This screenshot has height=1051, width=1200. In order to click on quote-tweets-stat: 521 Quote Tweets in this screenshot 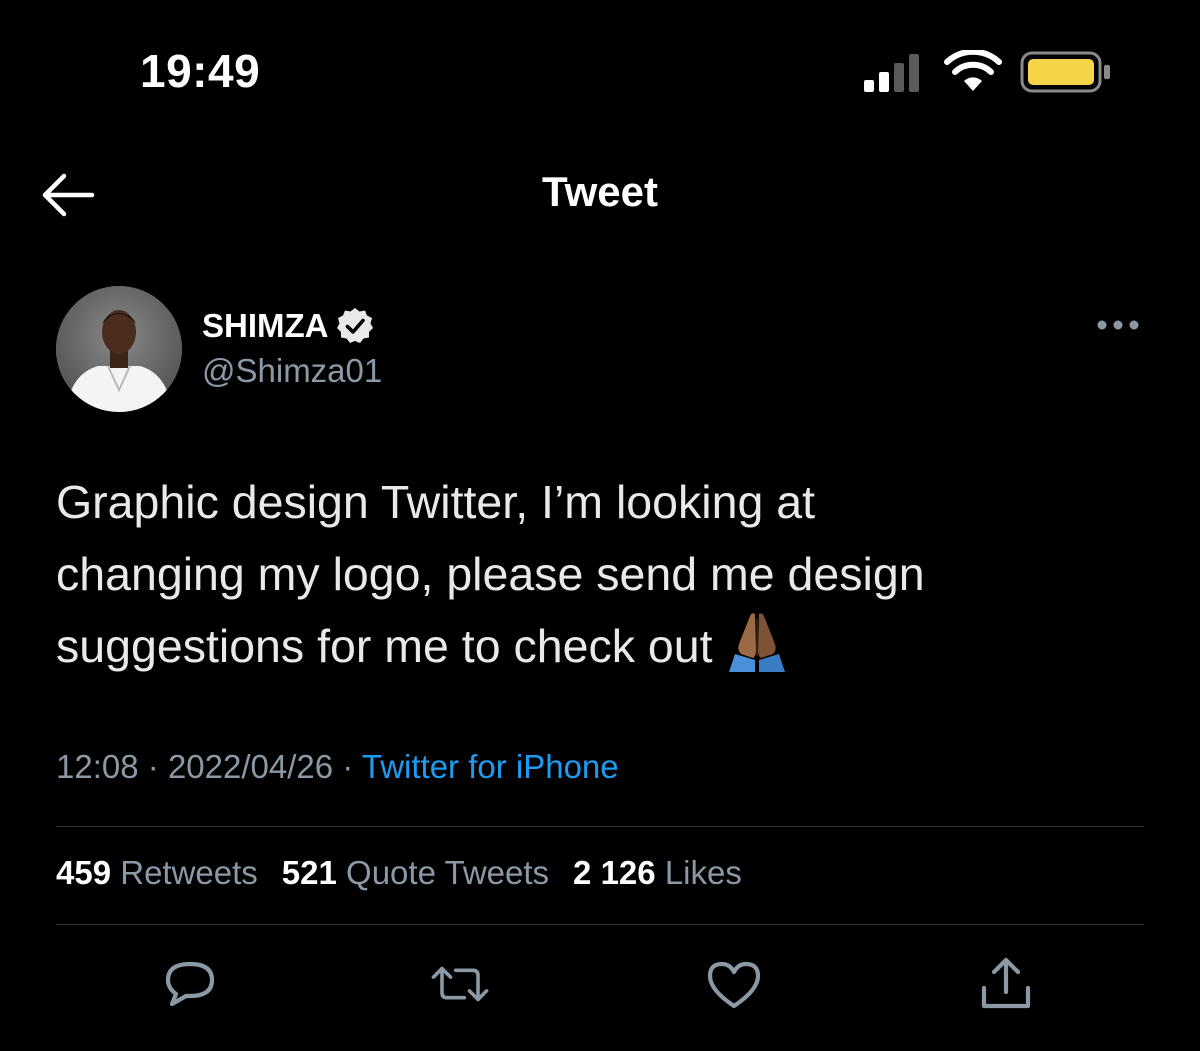, I will do `click(415, 873)`.